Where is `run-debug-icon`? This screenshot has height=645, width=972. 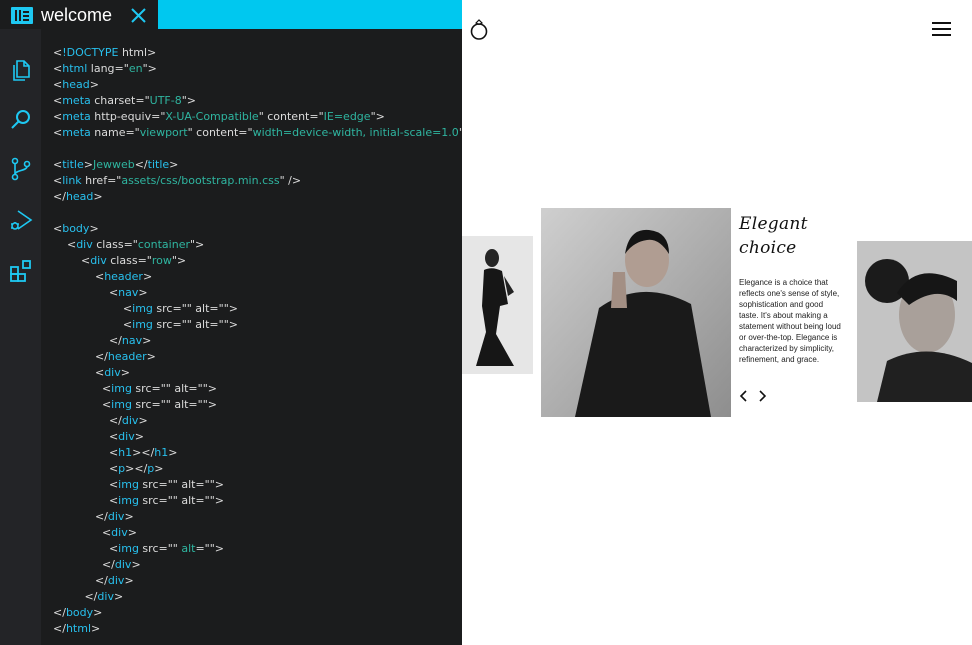
run-debug-icon is located at coordinates (21, 221).